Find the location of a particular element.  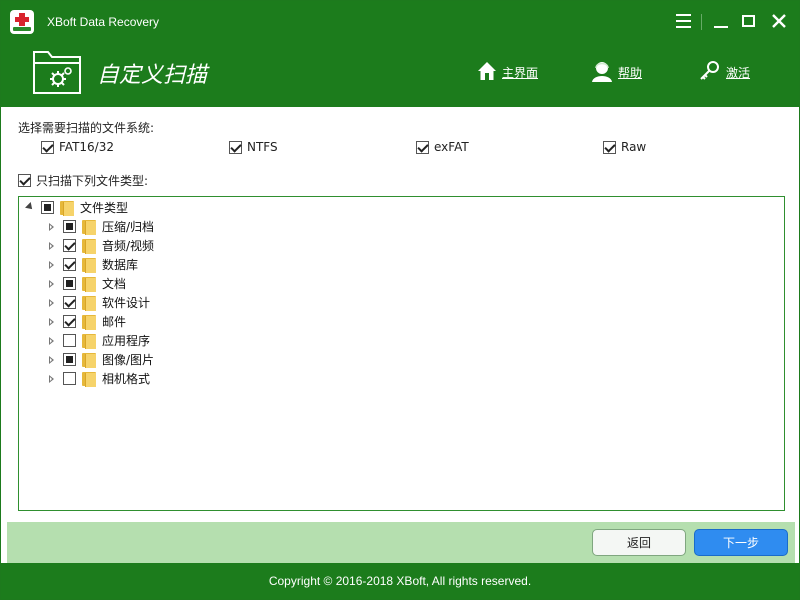

page-title: 自定义扫描 is located at coordinates (152, 75).